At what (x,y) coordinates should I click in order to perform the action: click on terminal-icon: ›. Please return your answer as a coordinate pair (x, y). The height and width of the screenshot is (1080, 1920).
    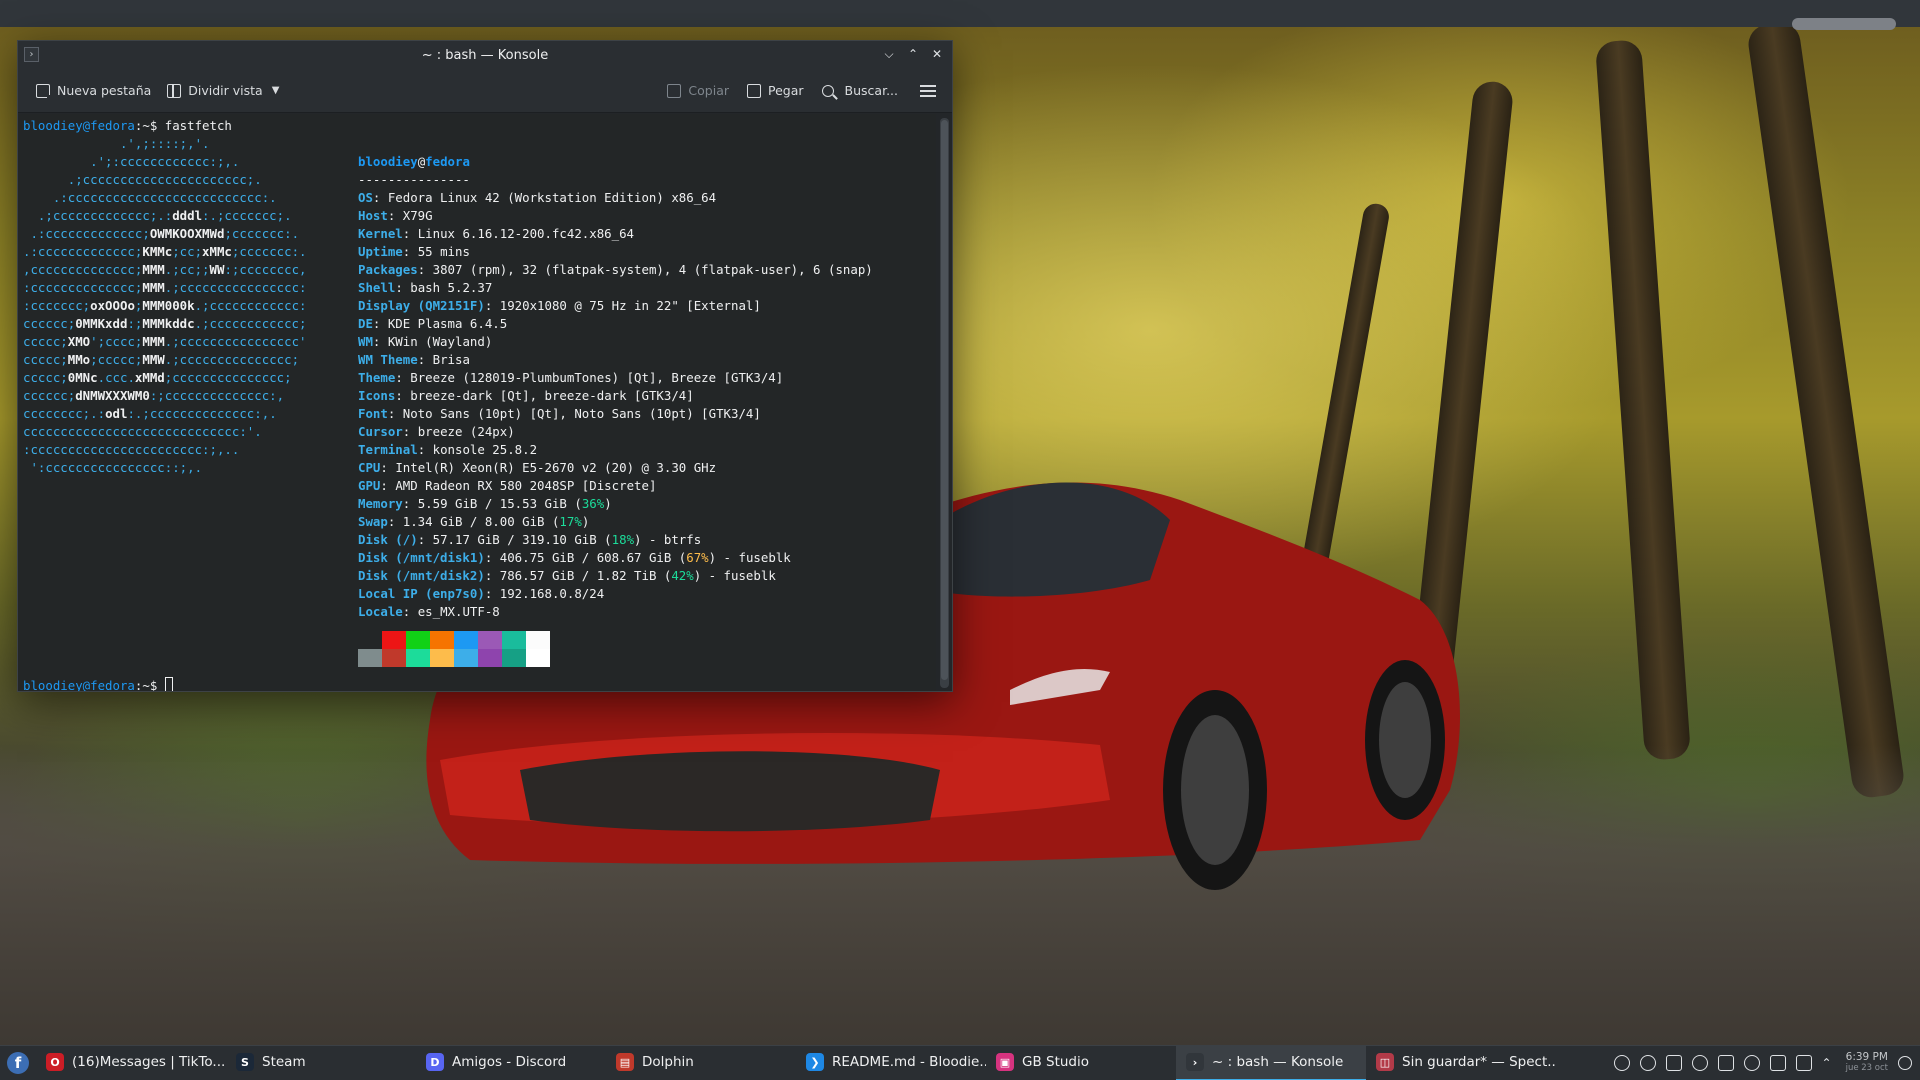
    Looking at the image, I should click on (31, 54).